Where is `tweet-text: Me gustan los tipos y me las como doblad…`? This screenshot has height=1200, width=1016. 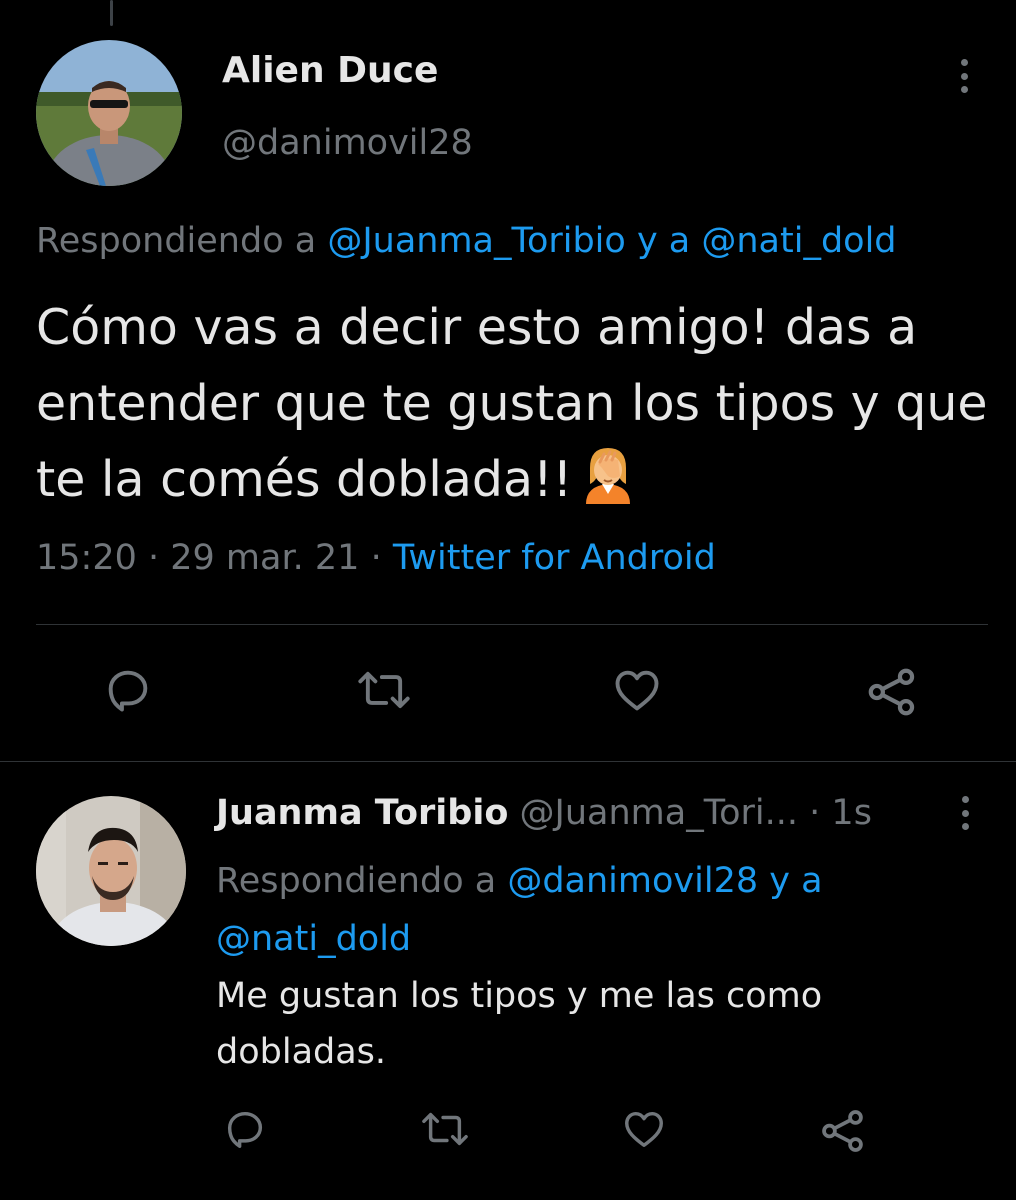
tweet-text: Me gustan los tipos y me las como doblad… is located at coordinates (519, 1024).